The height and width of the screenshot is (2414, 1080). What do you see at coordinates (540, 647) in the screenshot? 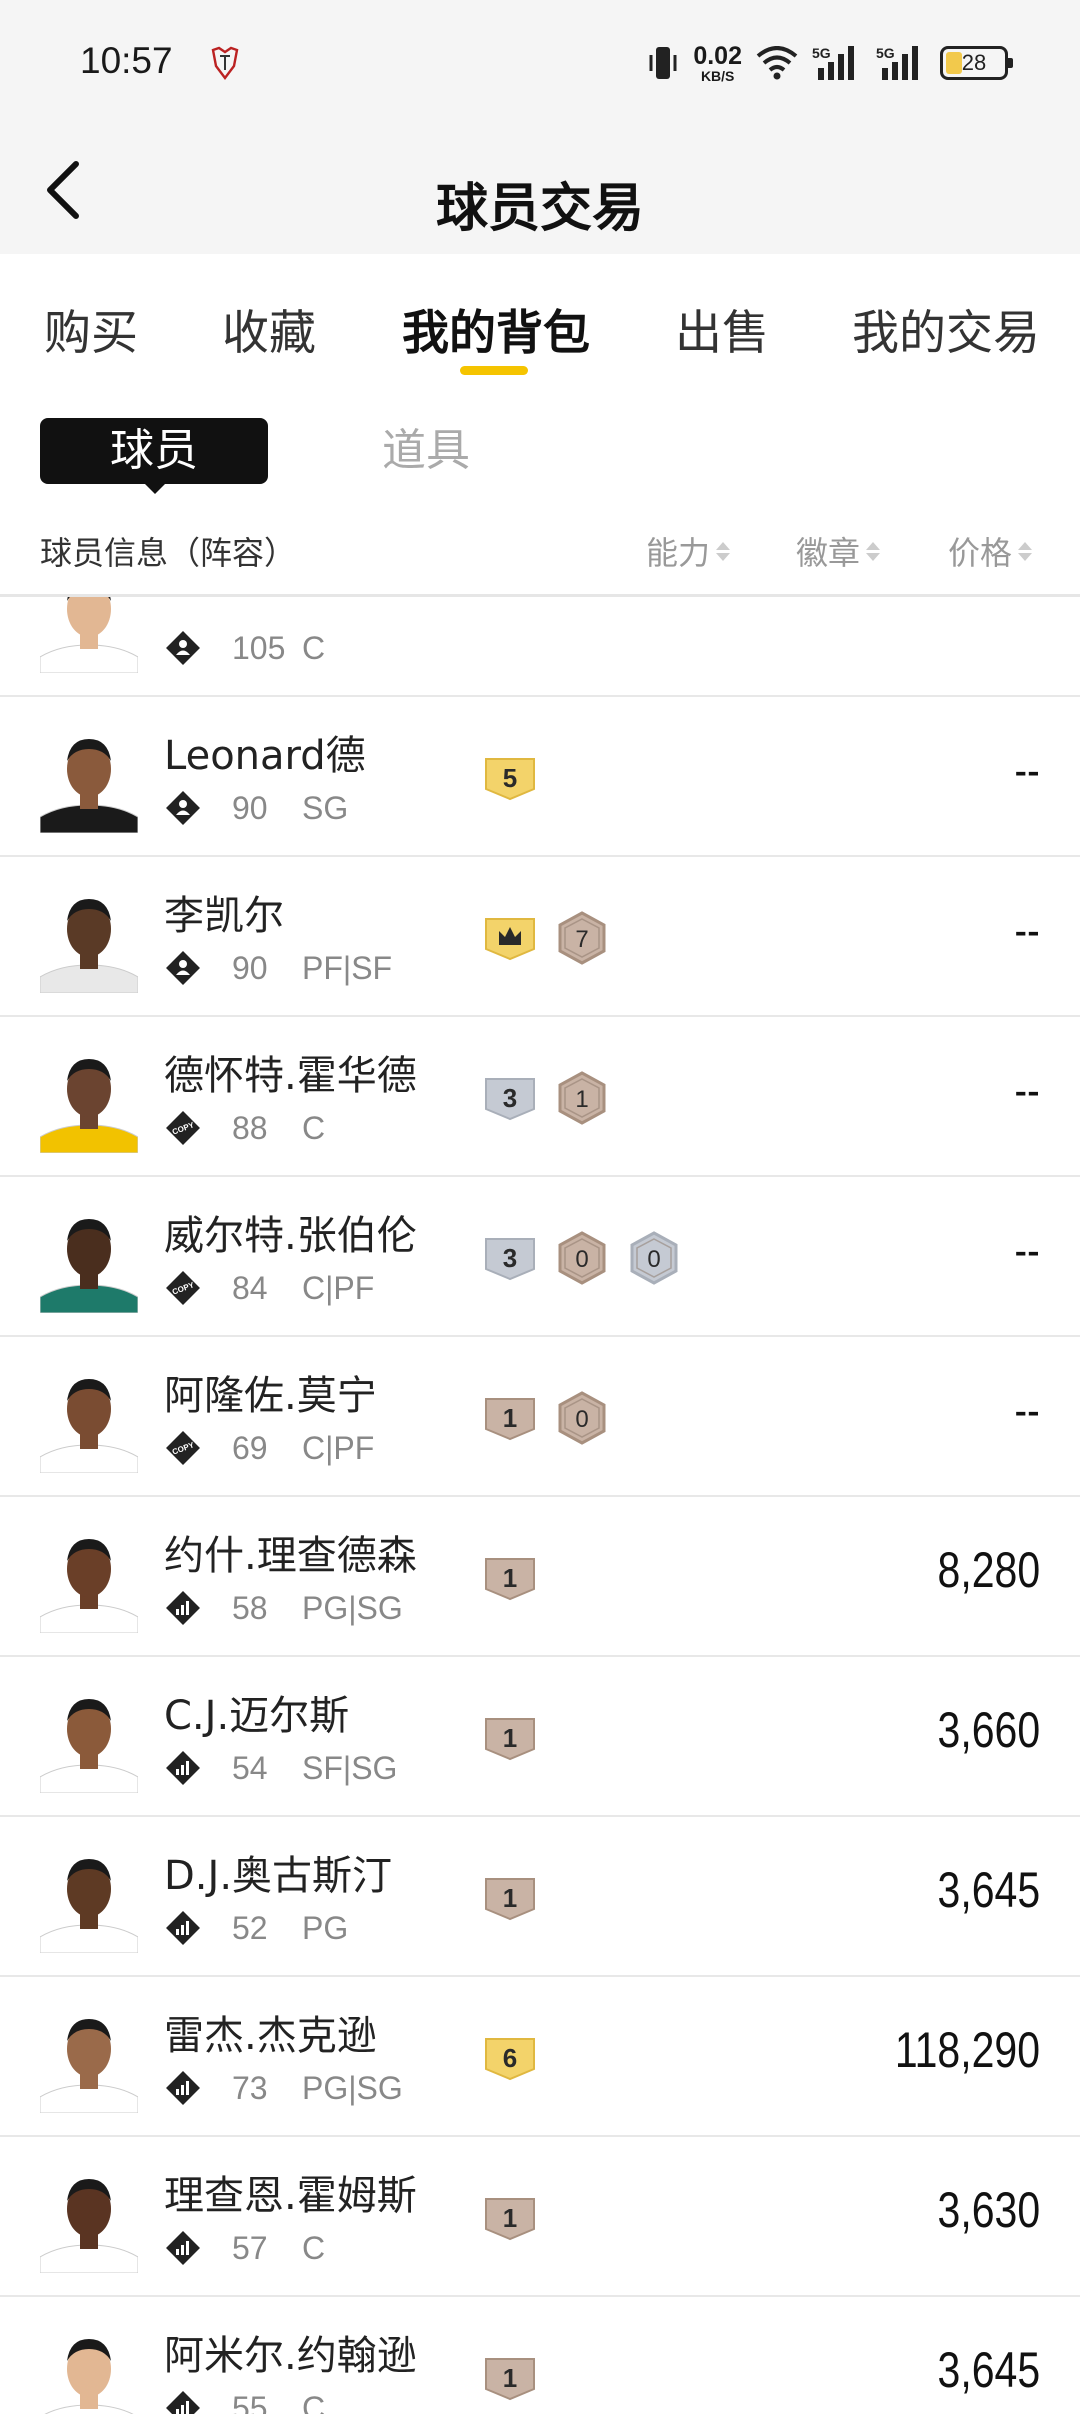
I see `player-row: 105 C` at bounding box center [540, 647].